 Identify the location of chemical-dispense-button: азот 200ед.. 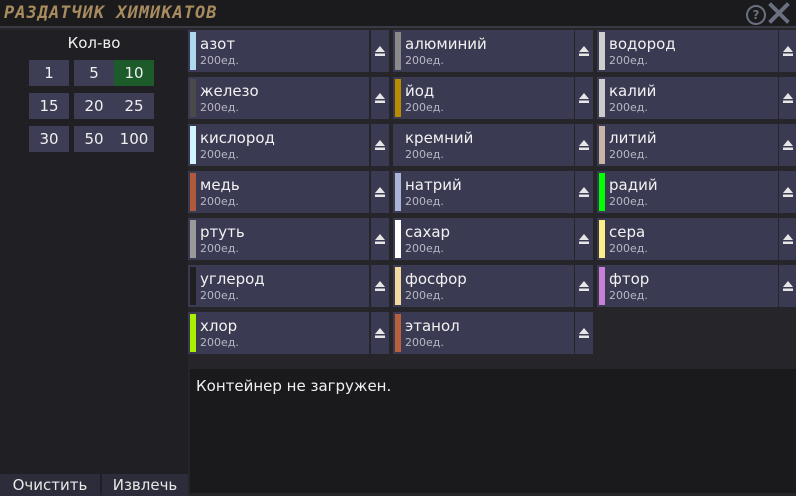
(278, 51).